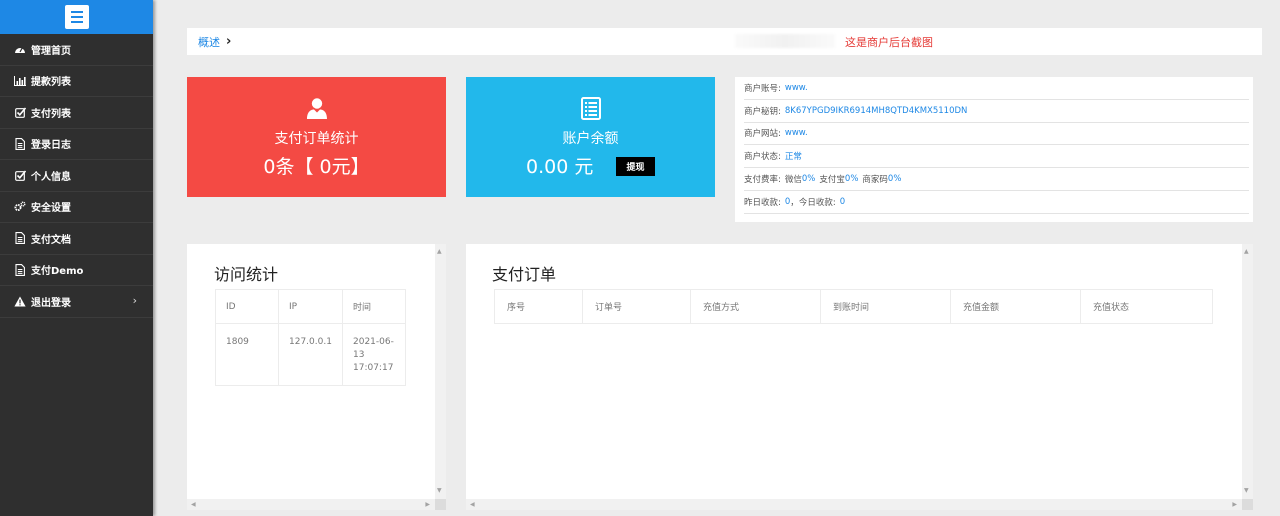 The height and width of the screenshot is (516, 1280). I want to click on bar-chart-icon, so click(20, 81).